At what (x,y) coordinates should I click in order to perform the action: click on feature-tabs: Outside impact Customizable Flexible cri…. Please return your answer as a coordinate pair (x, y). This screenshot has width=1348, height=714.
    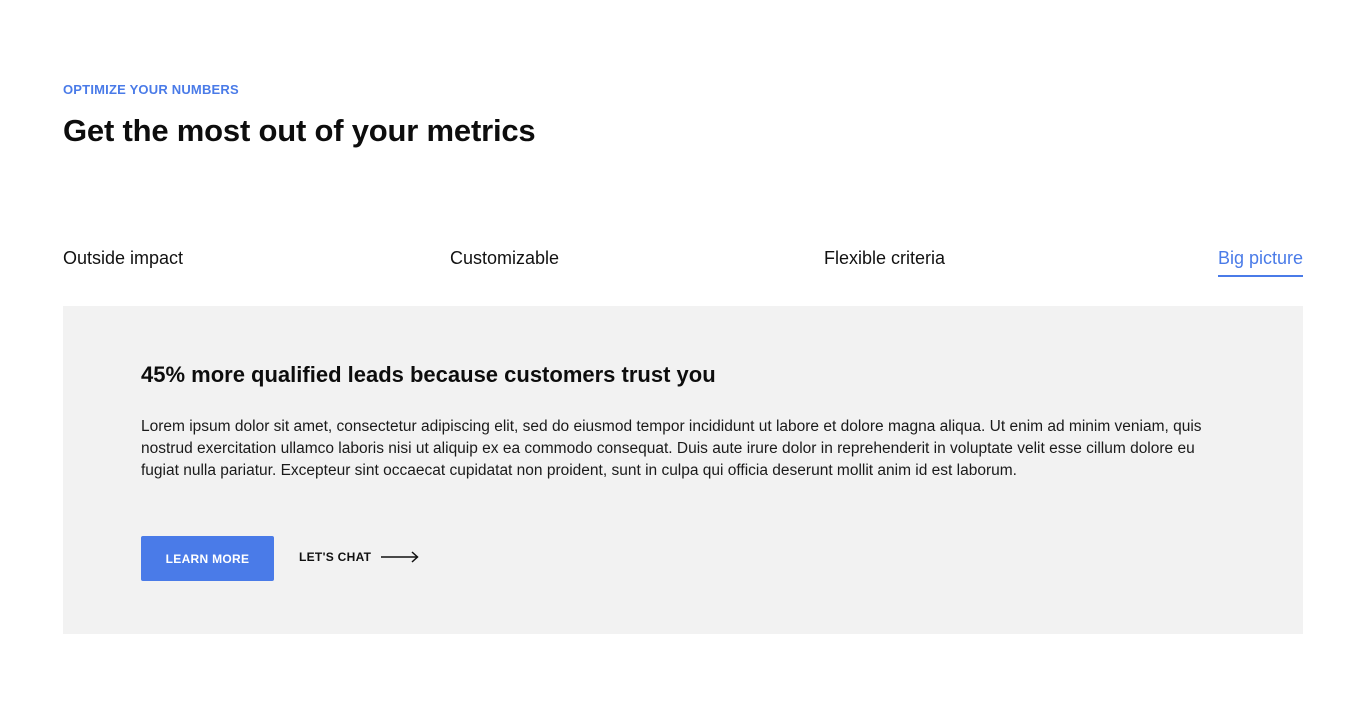
    Looking at the image, I should click on (683, 265).